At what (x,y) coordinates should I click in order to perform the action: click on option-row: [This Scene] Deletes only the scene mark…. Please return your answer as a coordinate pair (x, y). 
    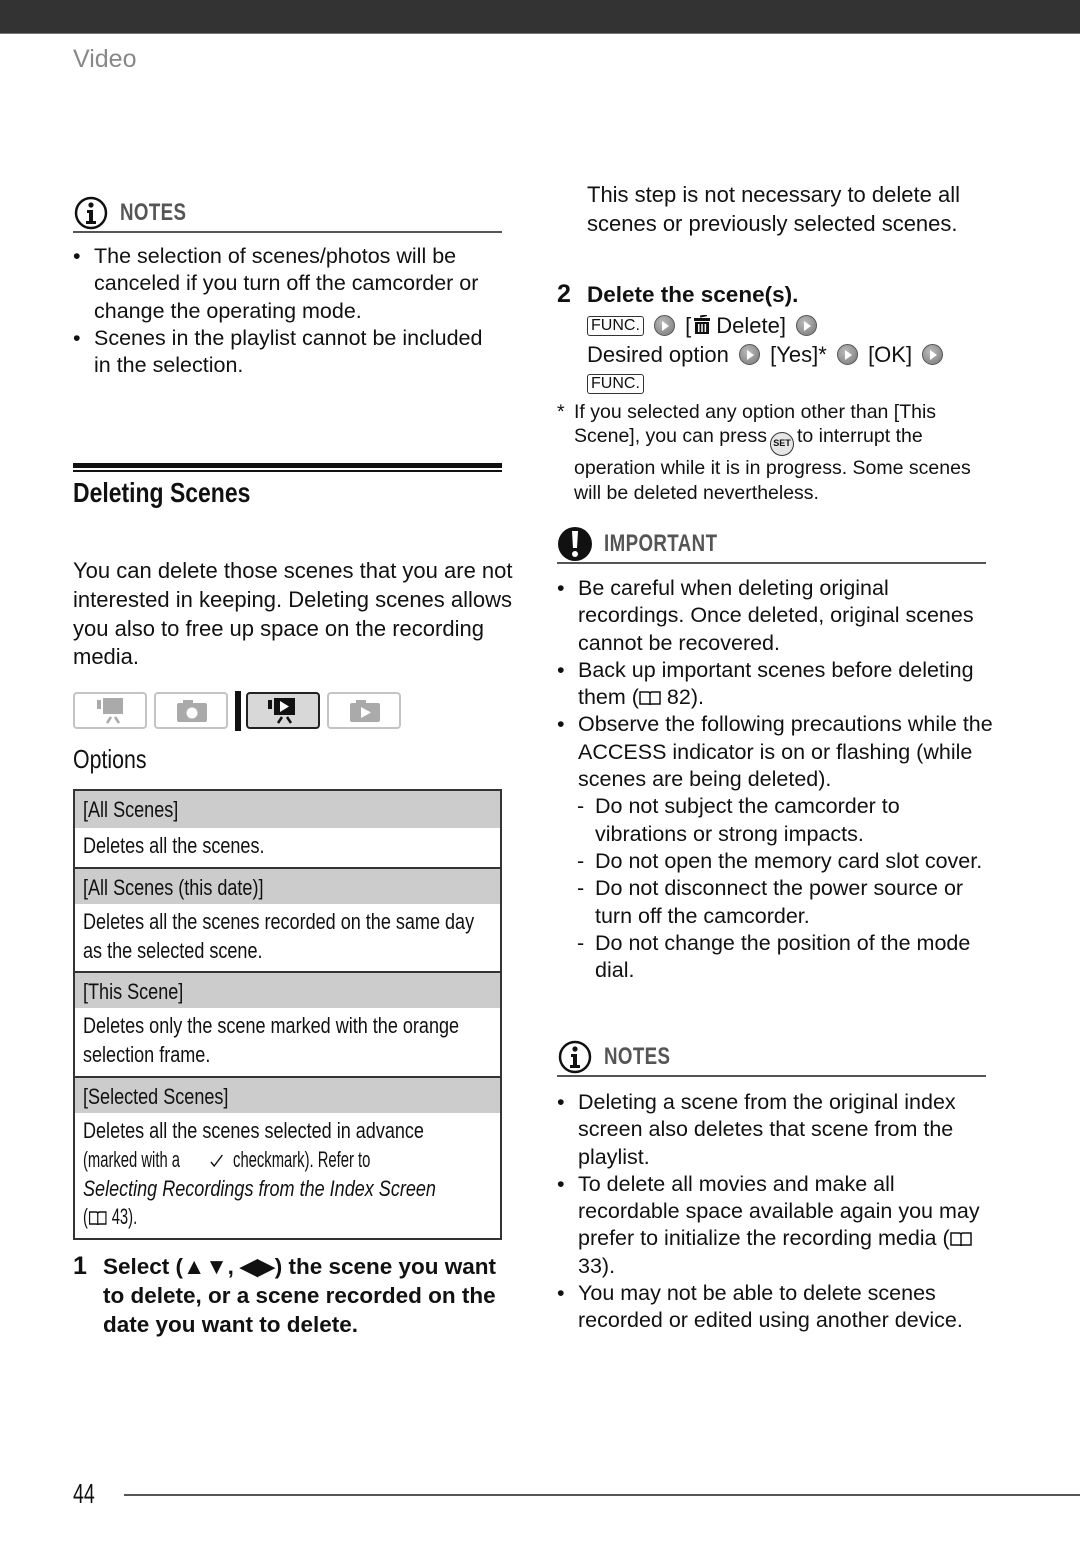
    Looking at the image, I should click on (287, 1023).